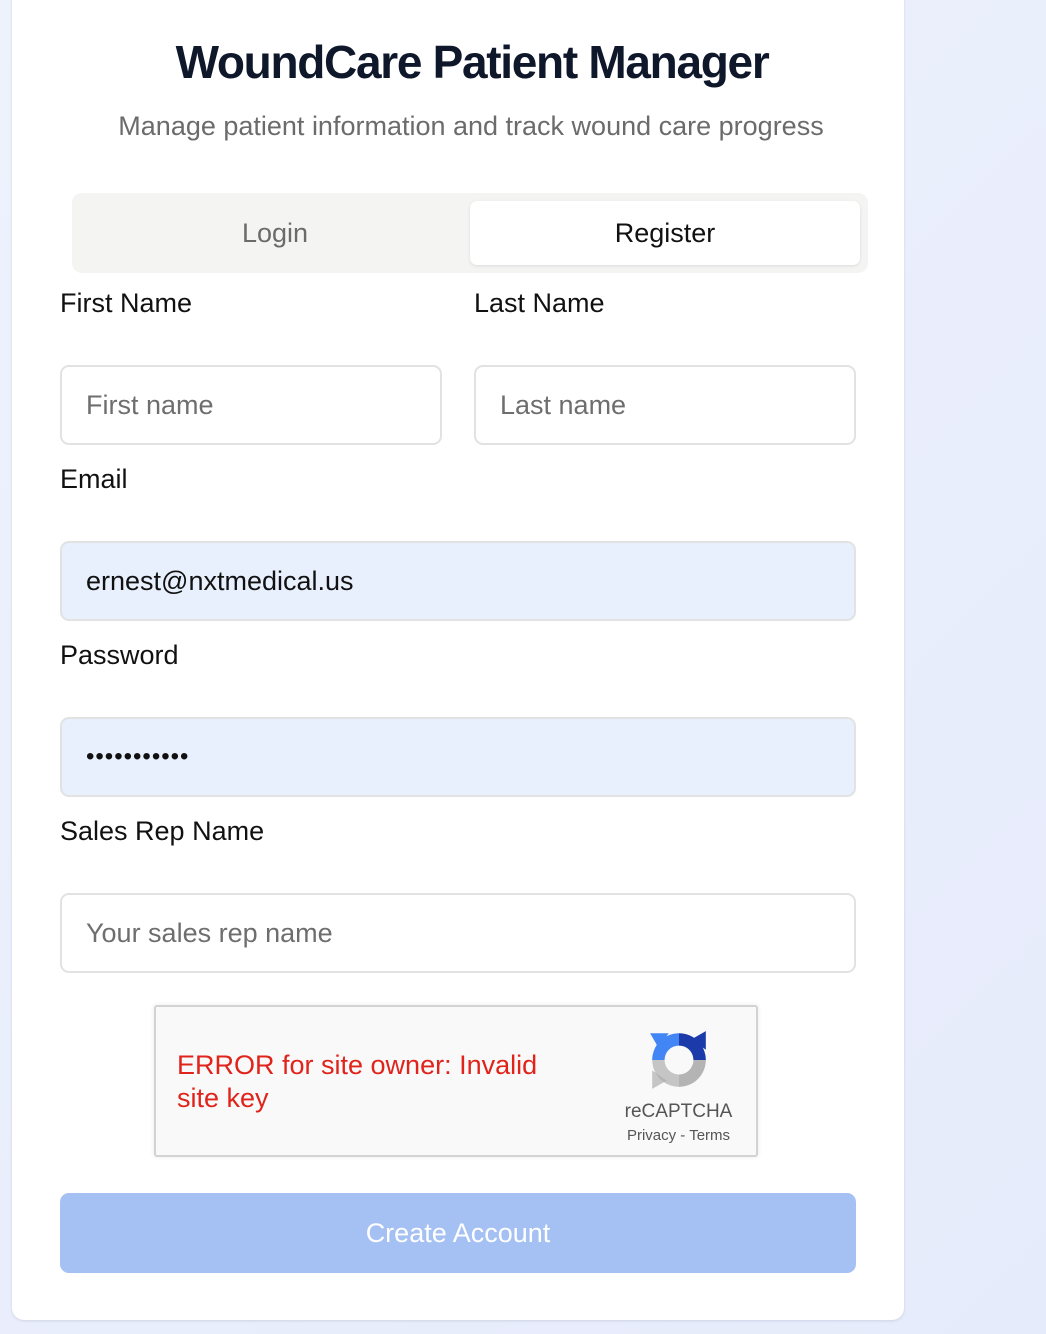 This screenshot has width=1046, height=1334. Describe the element at coordinates (275, 233) in the screenshot. I see `tab-login: Login` at that location.